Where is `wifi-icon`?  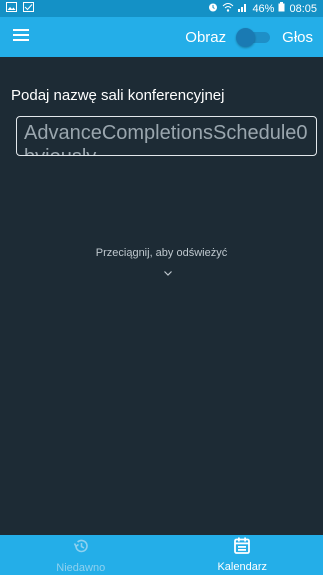
wifi-icon is located at coordinates (228, 8).